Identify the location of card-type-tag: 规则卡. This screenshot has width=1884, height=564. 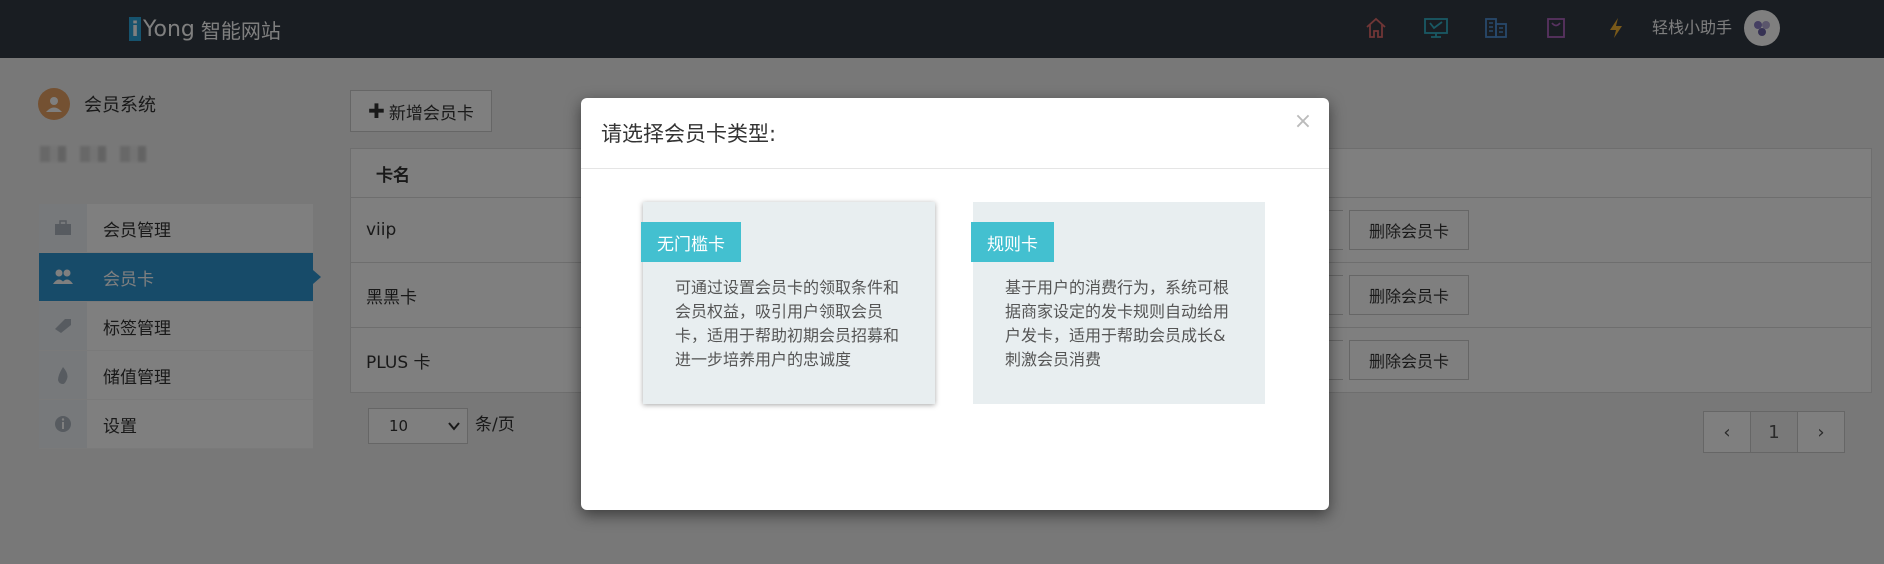
(1012, 242).